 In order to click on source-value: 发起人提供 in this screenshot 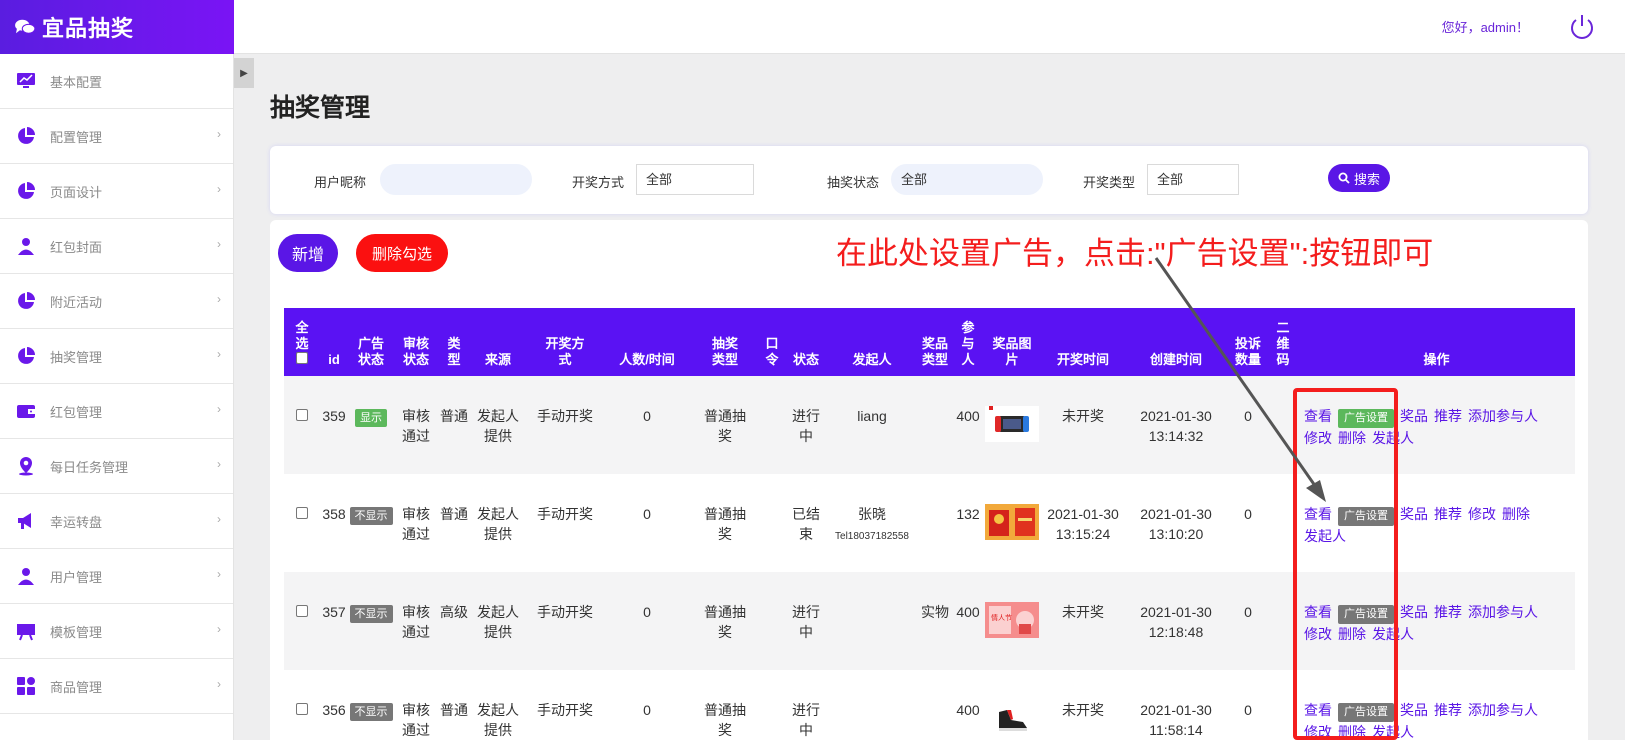, I will do `click(498, 524)`.